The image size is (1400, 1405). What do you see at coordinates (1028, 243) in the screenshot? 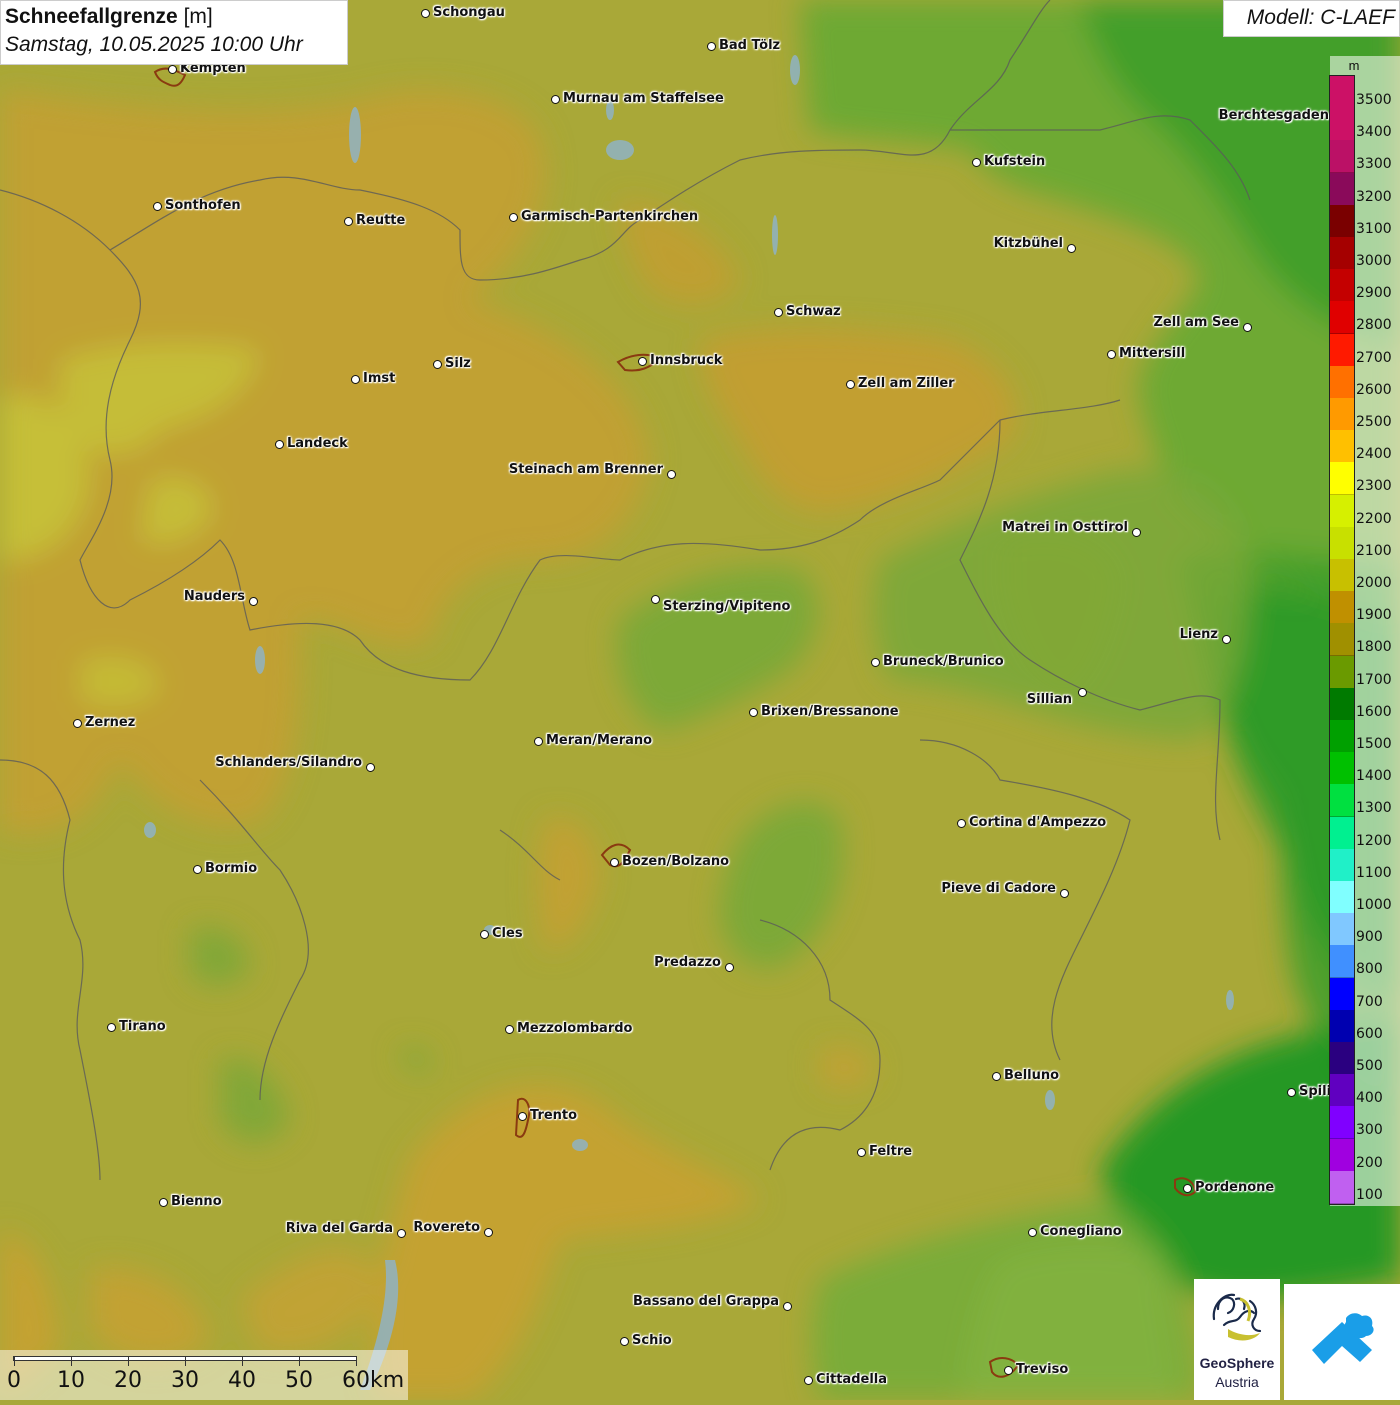
I see `city-label-kitzb-hel: Kitzbühel` at bounding box center [1028, 243].